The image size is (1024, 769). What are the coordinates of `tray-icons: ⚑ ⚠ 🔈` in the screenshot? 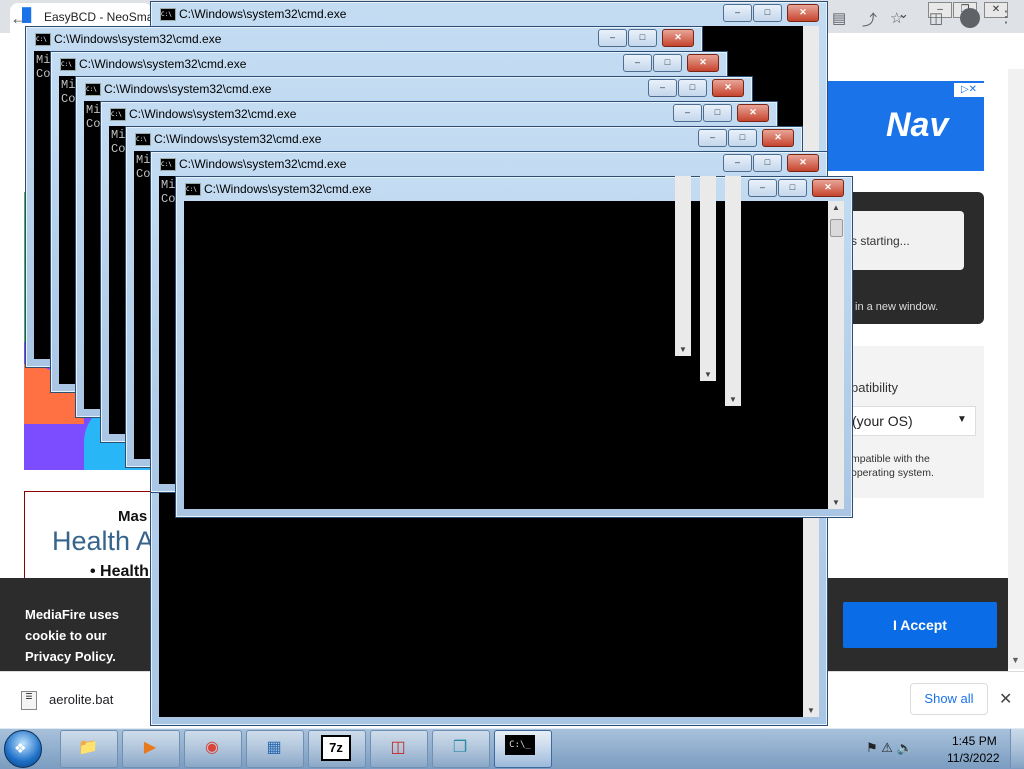 It's located at (889, 748).